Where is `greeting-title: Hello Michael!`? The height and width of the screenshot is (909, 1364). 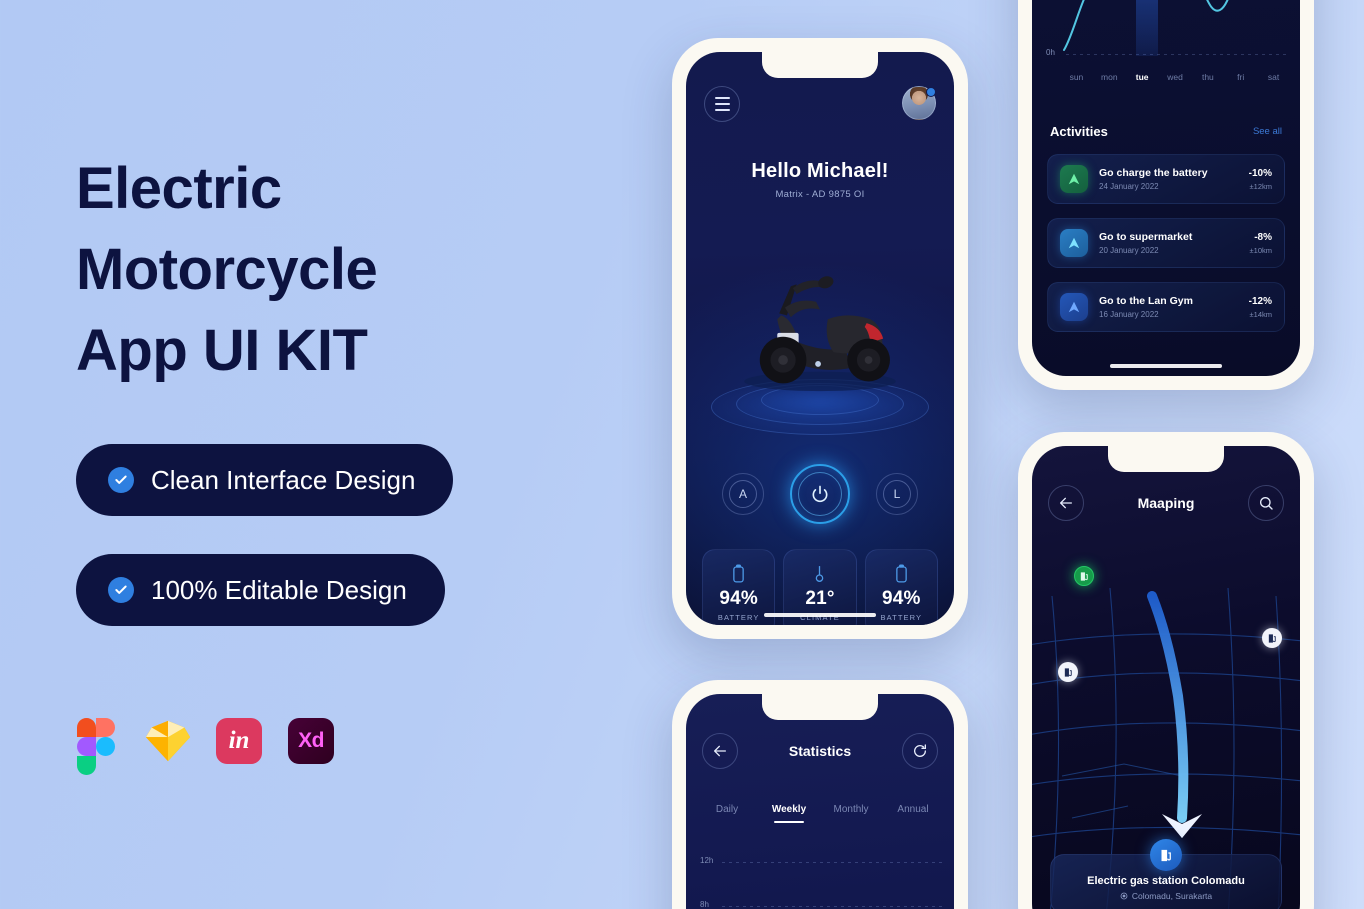 greeting-title: Hello Michael! is located at coordinates (820, 171).